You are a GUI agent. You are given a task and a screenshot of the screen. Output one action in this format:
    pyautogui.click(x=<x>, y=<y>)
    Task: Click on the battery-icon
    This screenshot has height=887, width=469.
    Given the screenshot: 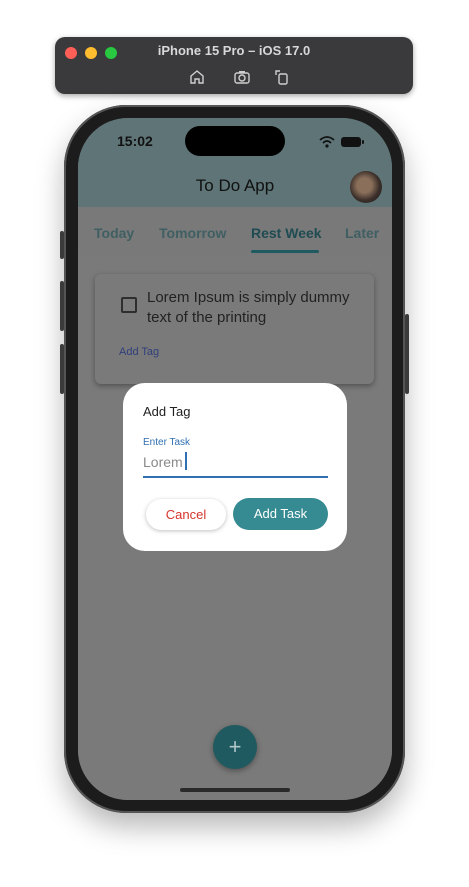 What is the action you would take?
    pyautogui.click(x=352, y=142)
    